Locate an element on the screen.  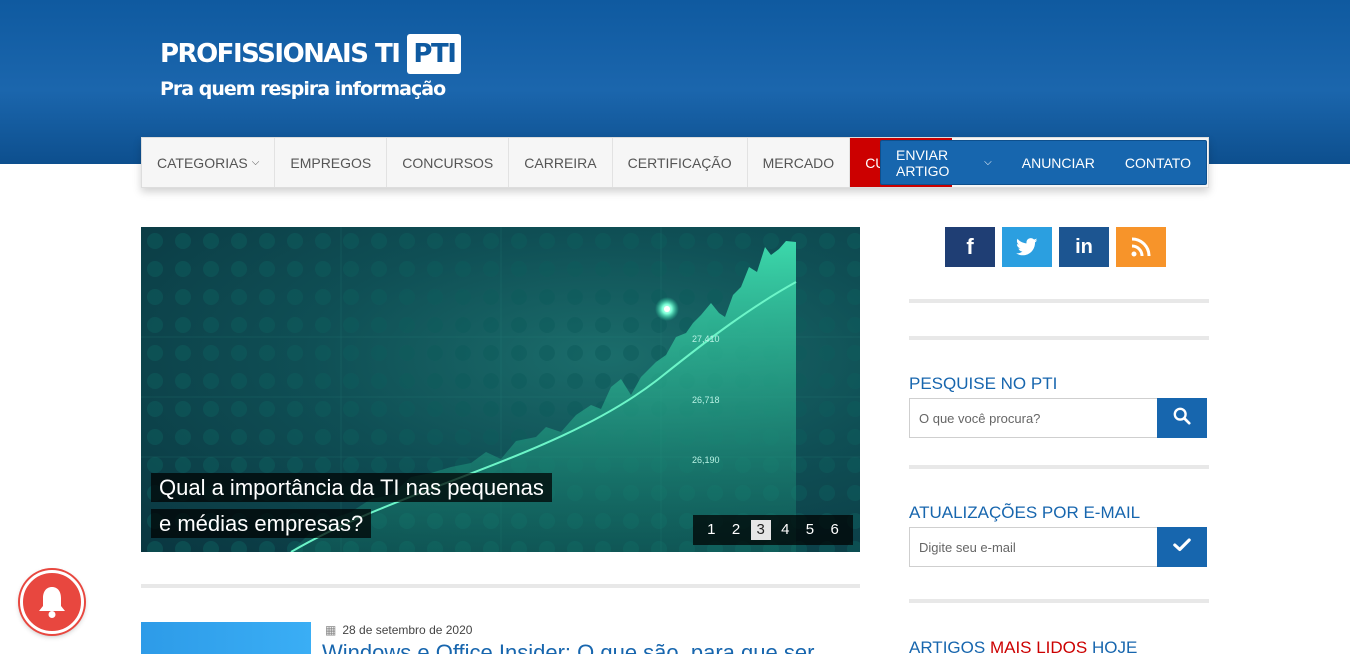
search-button is located at coordinates (1182, 418).